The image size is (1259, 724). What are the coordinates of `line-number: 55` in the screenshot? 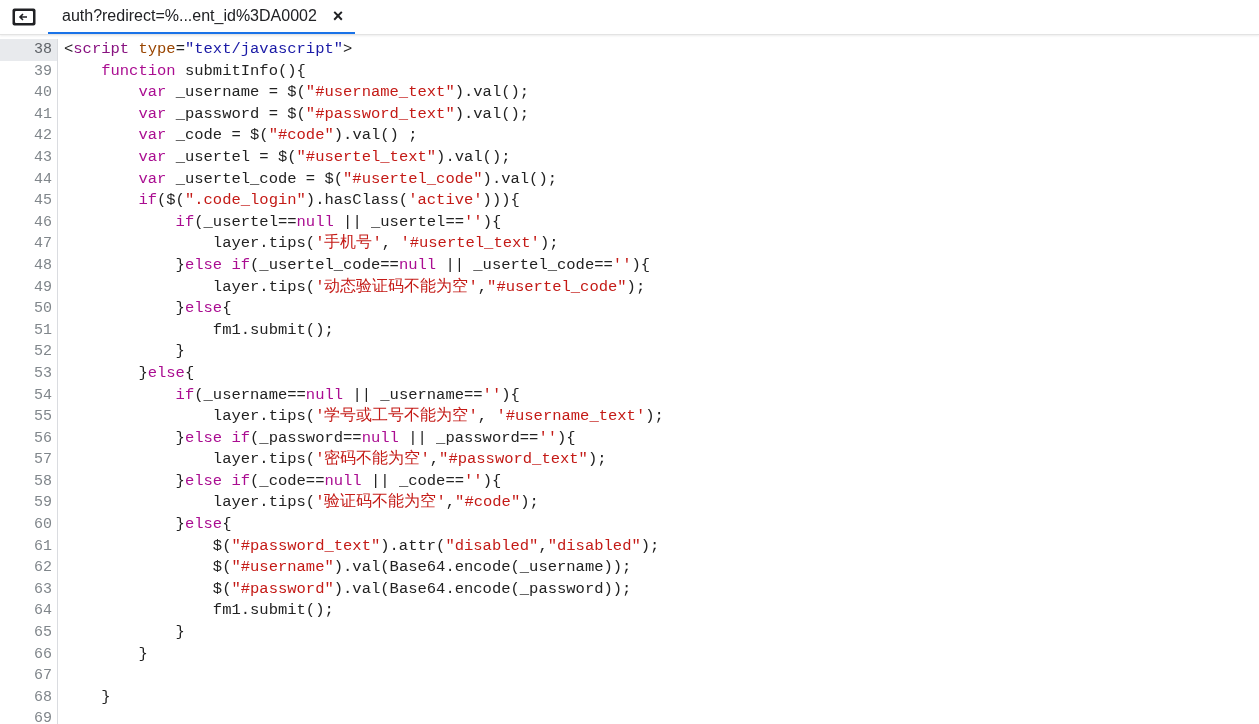 It's located at (29, 417).